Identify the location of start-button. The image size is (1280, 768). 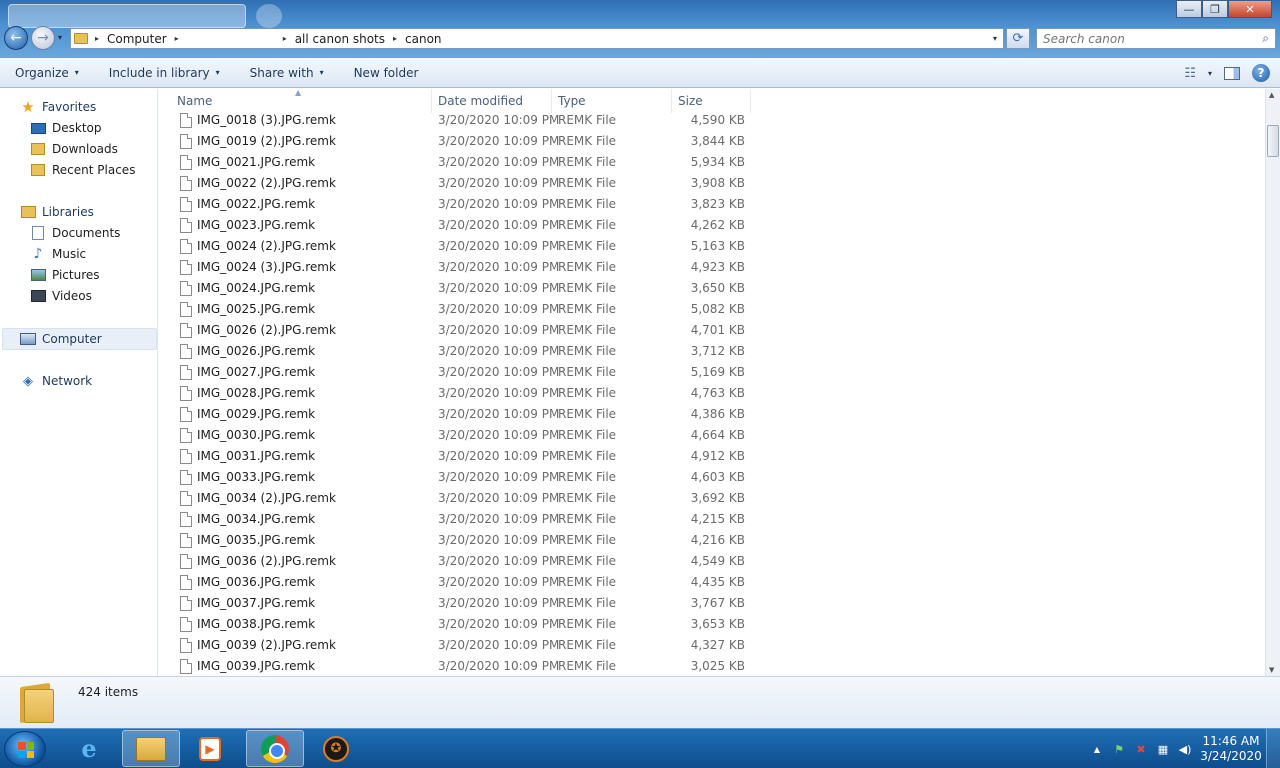
(25, 749).